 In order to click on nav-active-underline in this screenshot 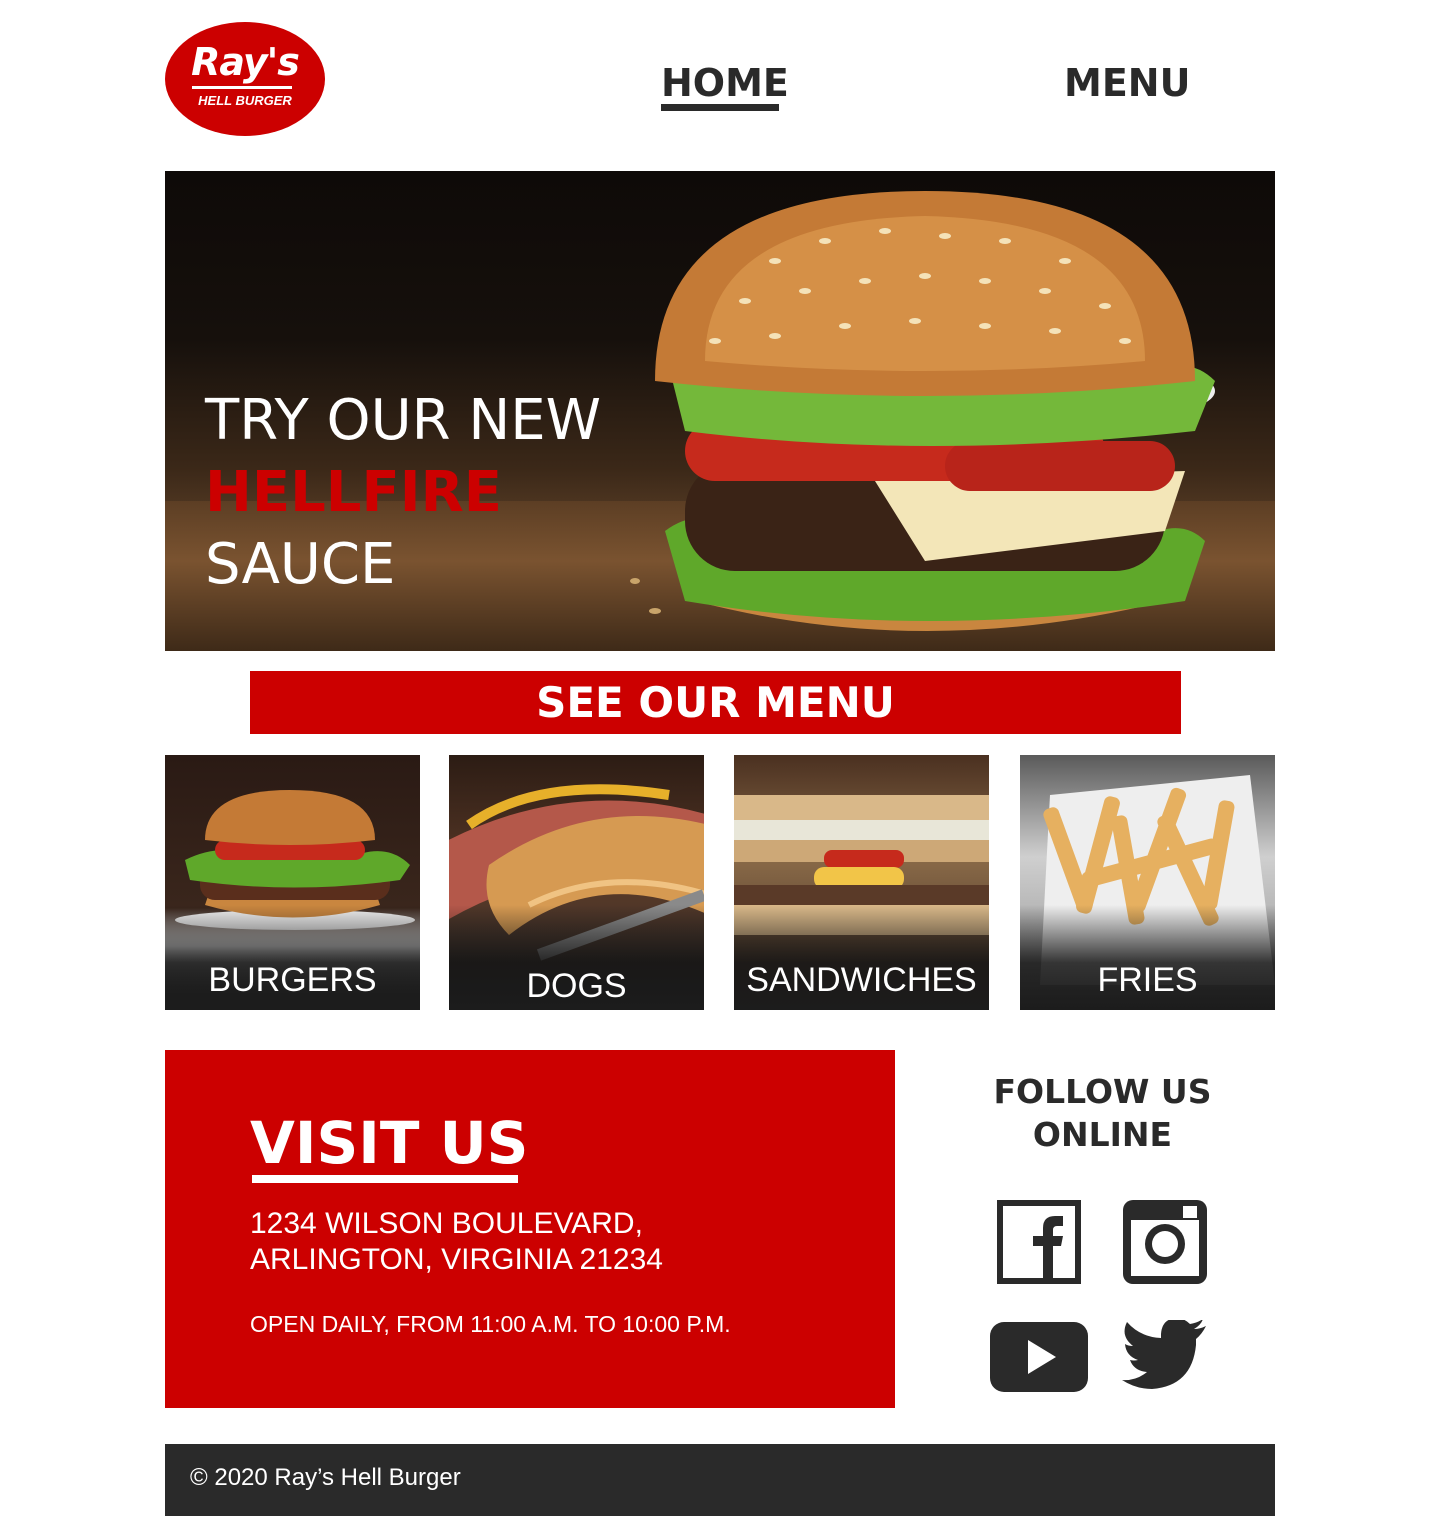, I will do `click(720, 107)`.